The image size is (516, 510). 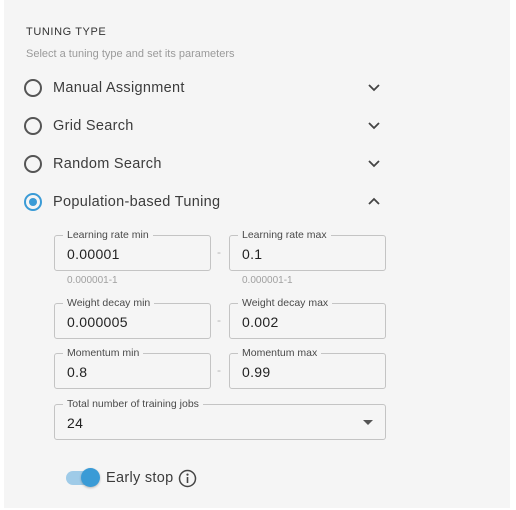 I want to click on weight-decay-min-field: Weight decay min 0.000005, so click(x=132, y=318).